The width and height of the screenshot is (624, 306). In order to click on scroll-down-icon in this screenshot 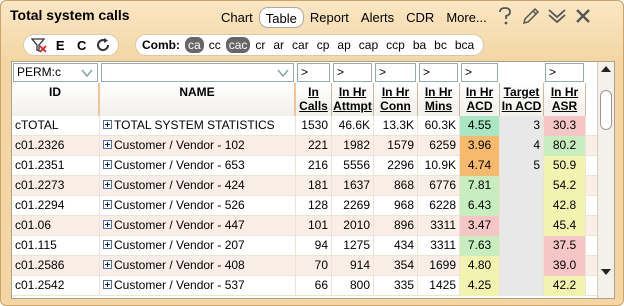, I will do `click(606, 273)`.